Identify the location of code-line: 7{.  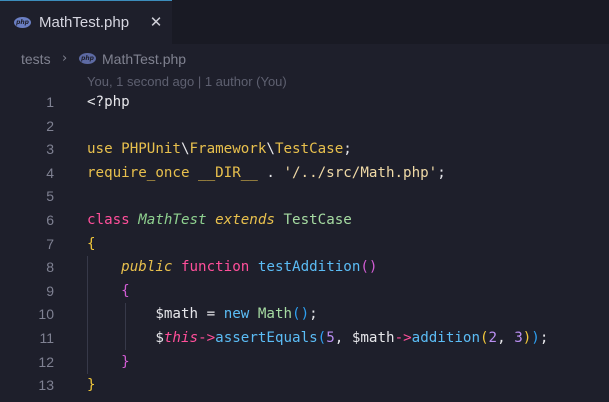
(304, 245).